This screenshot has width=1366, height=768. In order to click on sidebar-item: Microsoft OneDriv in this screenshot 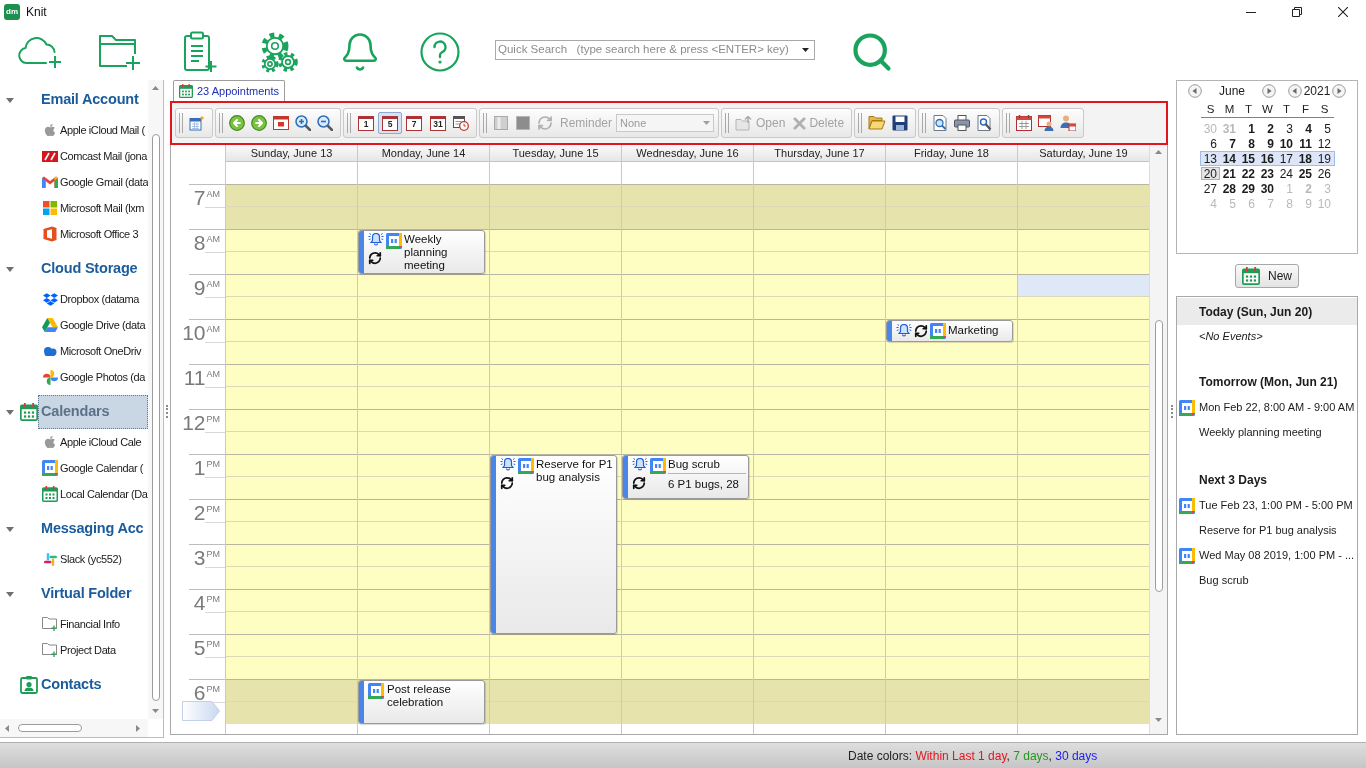, I will do `click(92, 351)`.